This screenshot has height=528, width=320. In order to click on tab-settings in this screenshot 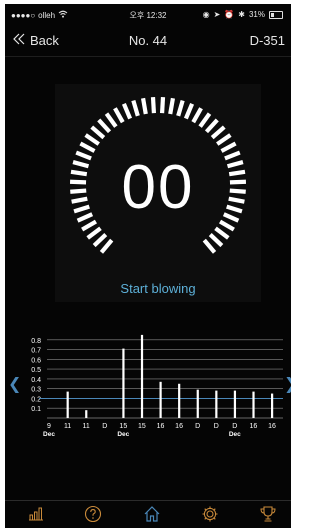, I will do `click(210, 516)`.